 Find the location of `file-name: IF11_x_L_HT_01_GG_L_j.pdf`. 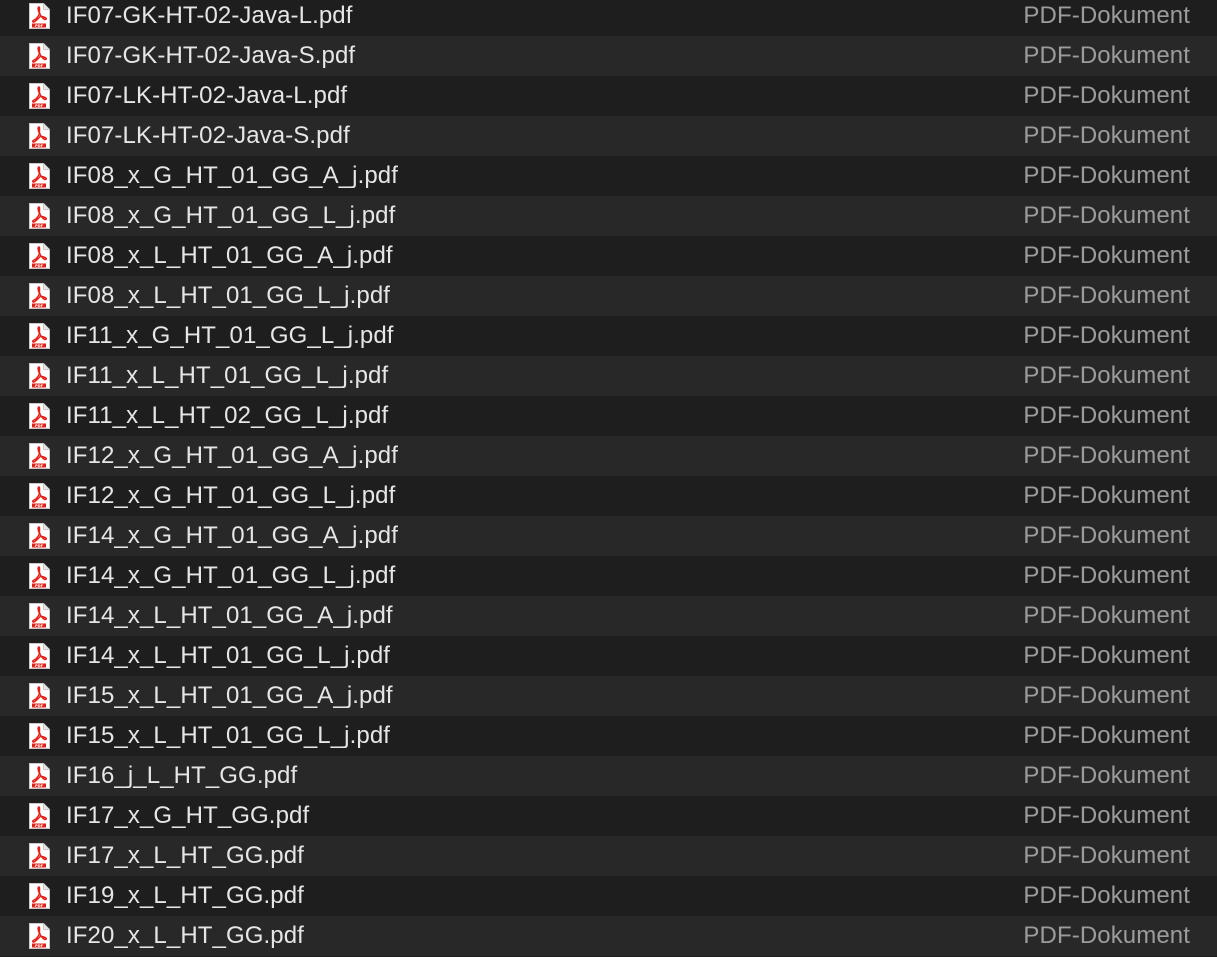

file-name: IF11_x_L_HT_01_GG_L_j.pdf is located at coordinates (227, 375).